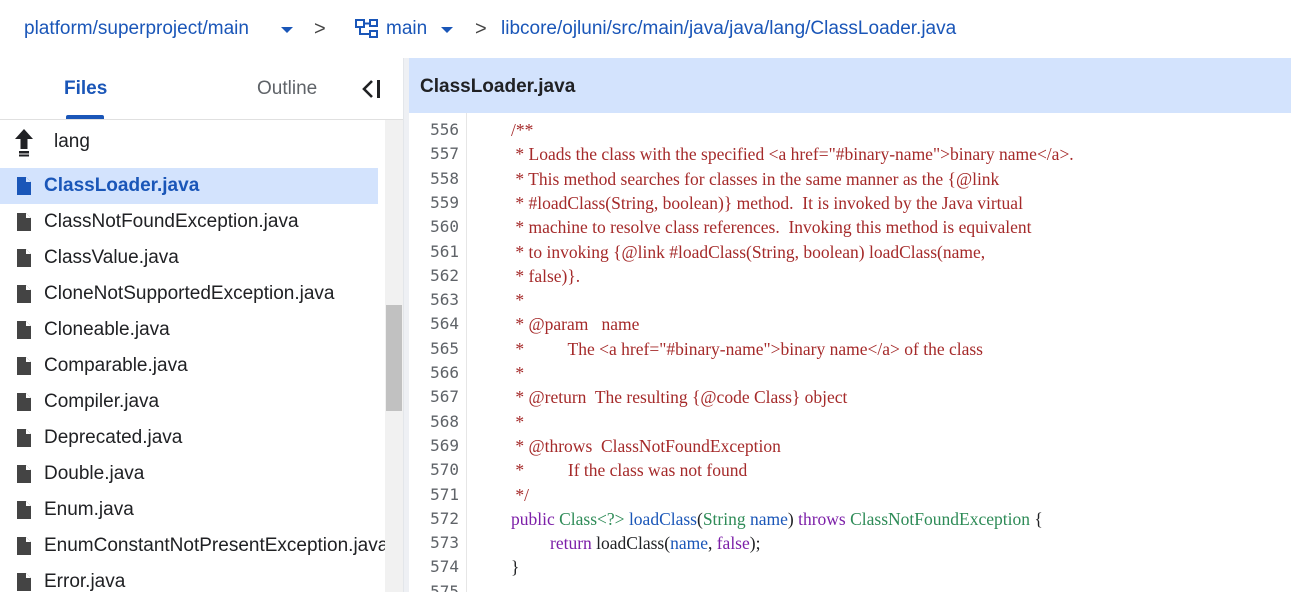 The height and width of the screenshot is (592, 1291). Describe the element at coordinates (755, 543) in the screenshot. I see `punctuation: );` at that location.